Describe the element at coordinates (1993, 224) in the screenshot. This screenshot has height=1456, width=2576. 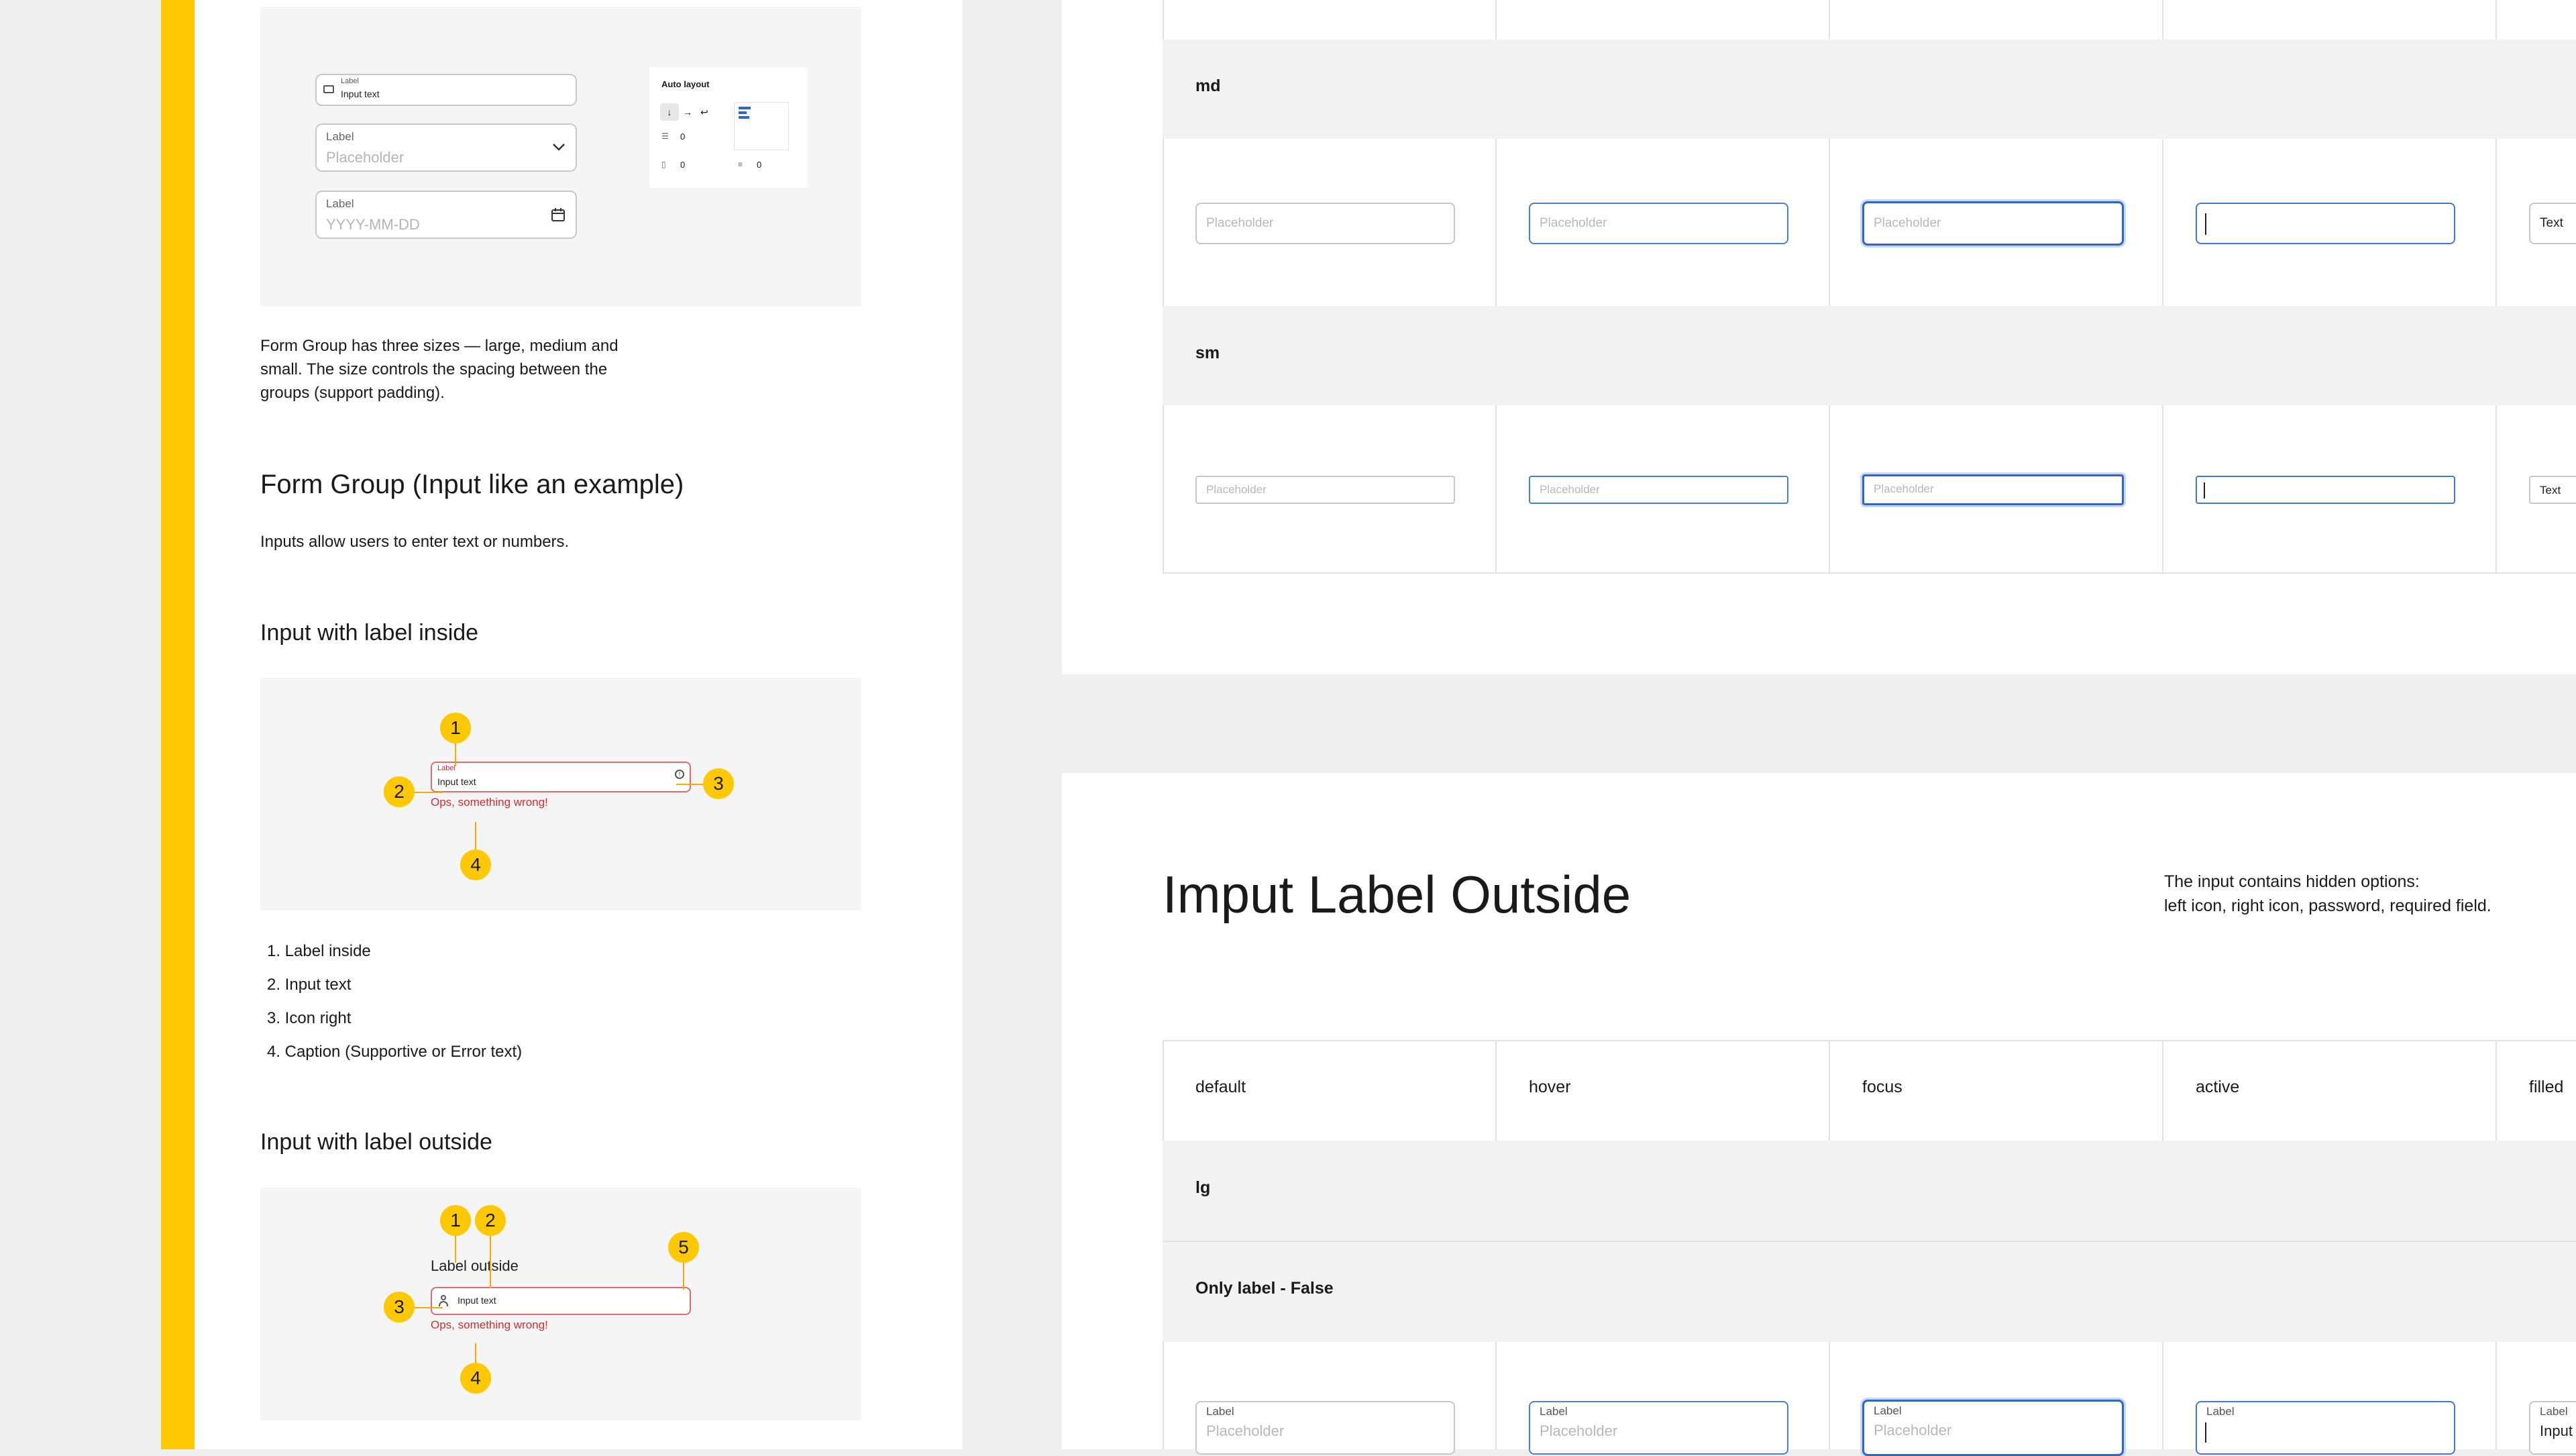
I see `input-md-focus: Placeholder` at that location.